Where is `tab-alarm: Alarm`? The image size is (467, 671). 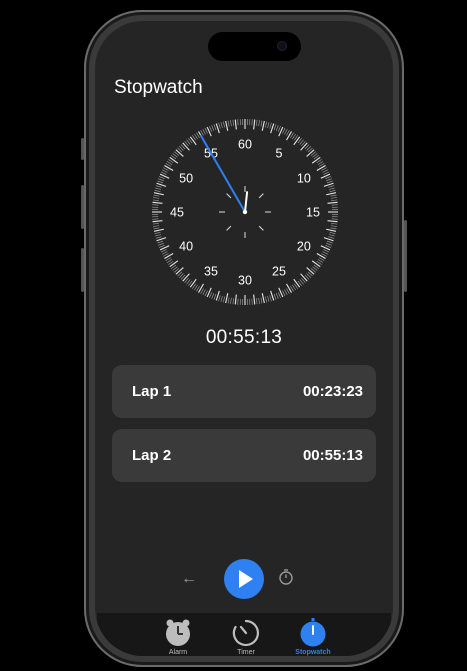
tab-alarm: Alarm is located at coordinates (178, 635).